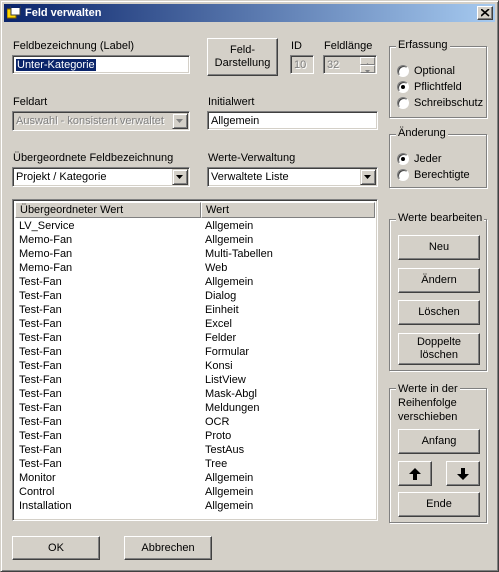  I want to click on list-row: LV_Service Allgemein, so click(195, 226).